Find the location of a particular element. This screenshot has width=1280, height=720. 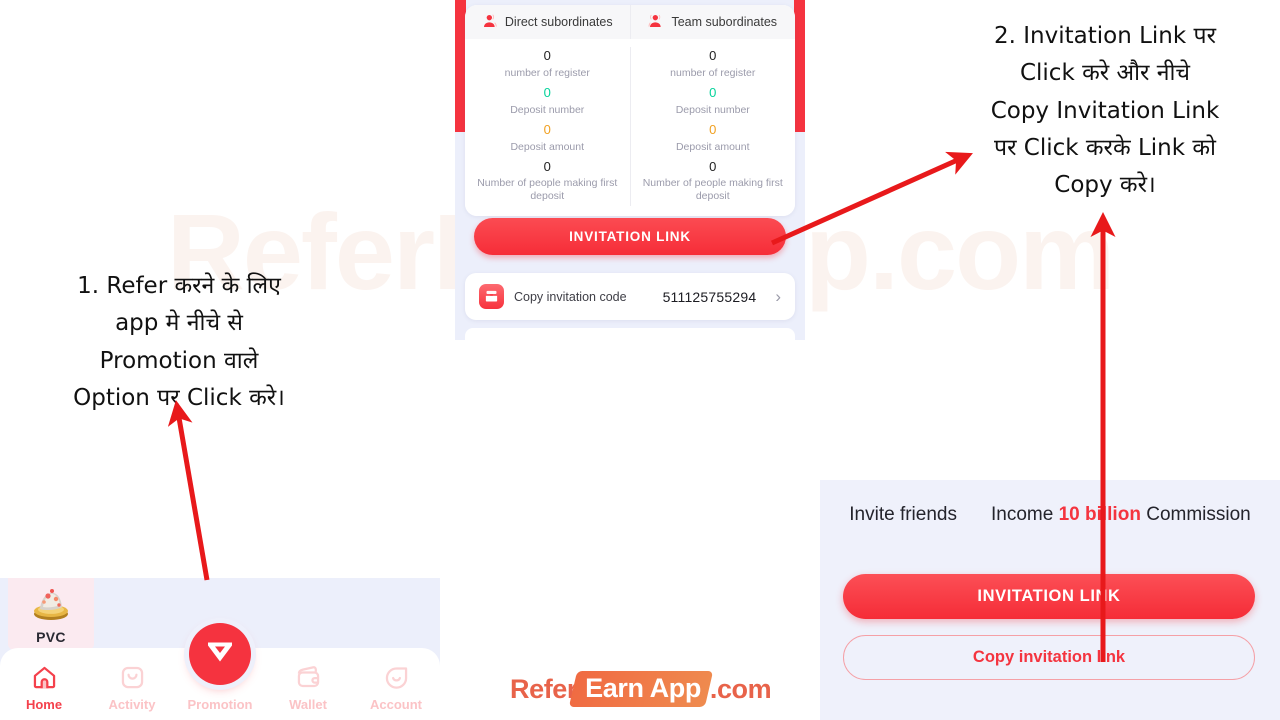

copy-invitation-code-label: Copy invitation code is located at coordinates (570, 296).